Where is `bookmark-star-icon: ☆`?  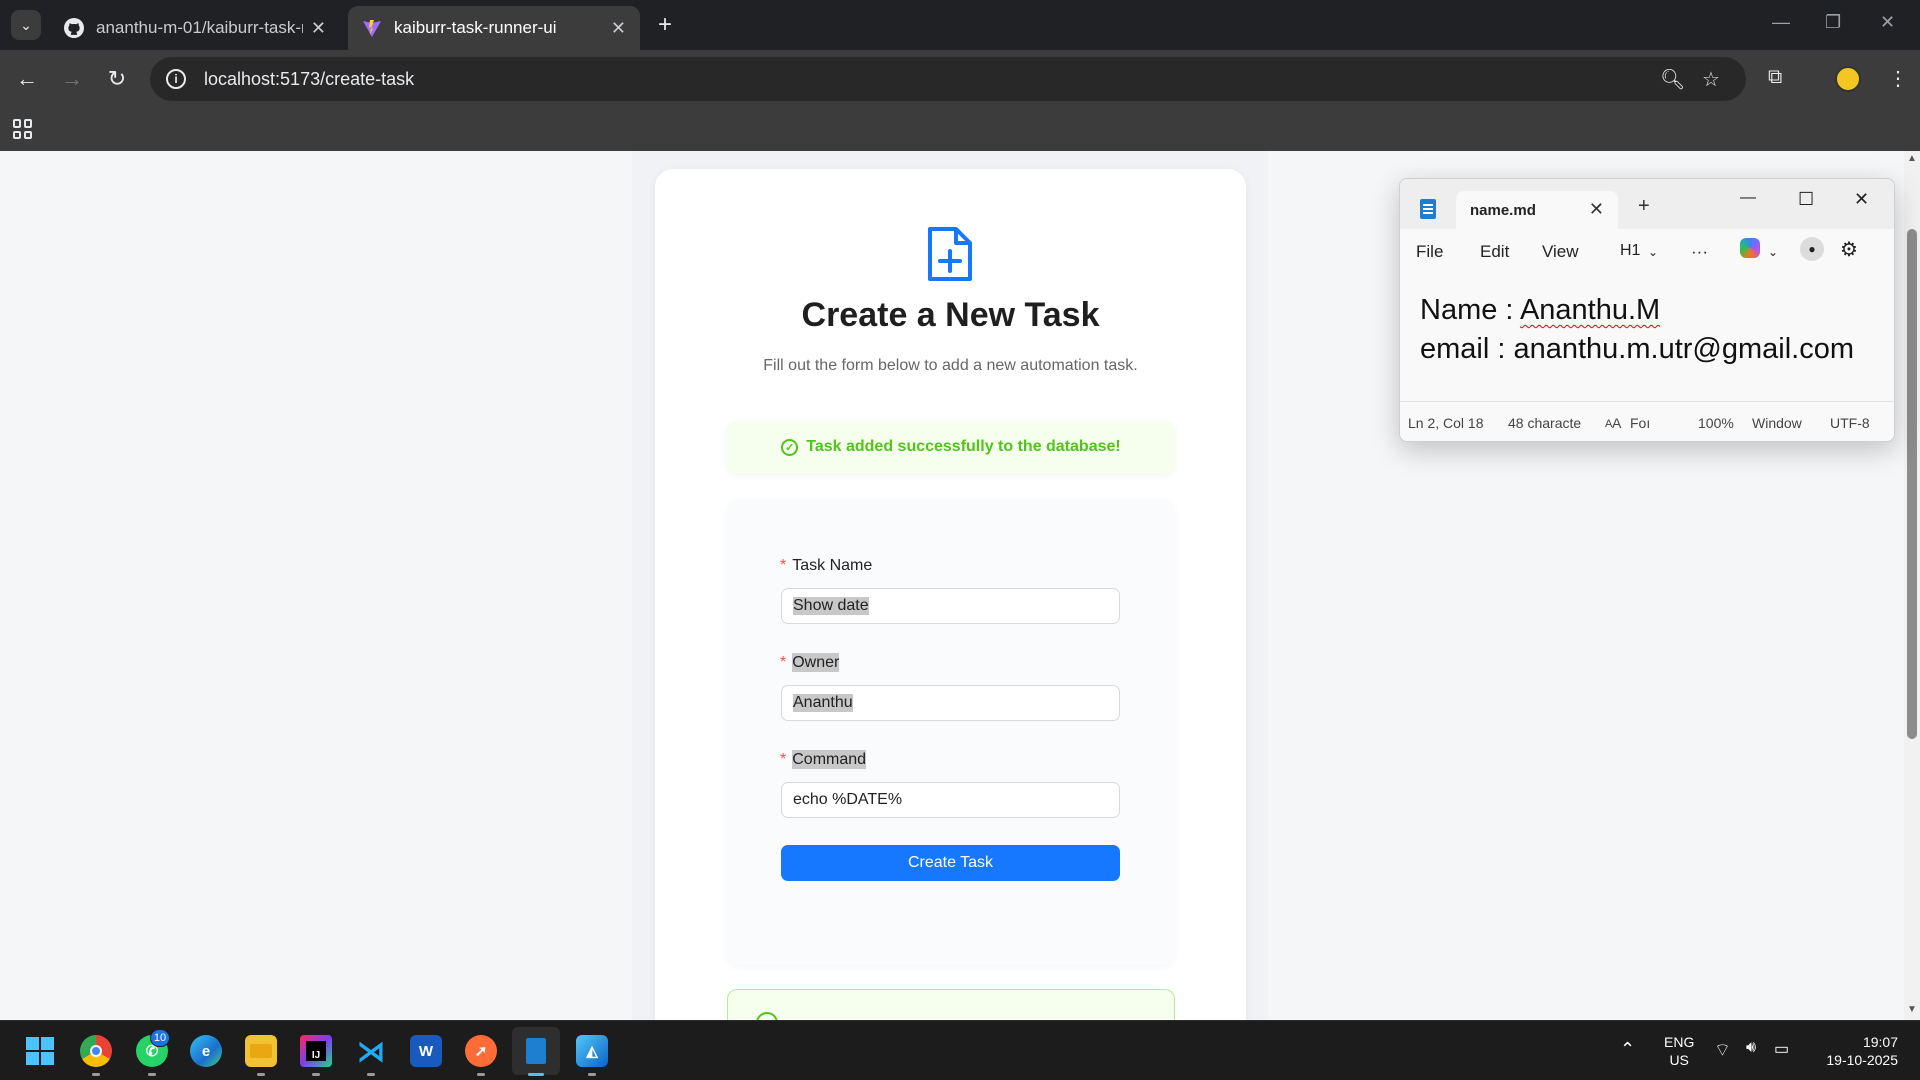 bookmark-star-icon: ☆ is located at coordinates (1711, 79).